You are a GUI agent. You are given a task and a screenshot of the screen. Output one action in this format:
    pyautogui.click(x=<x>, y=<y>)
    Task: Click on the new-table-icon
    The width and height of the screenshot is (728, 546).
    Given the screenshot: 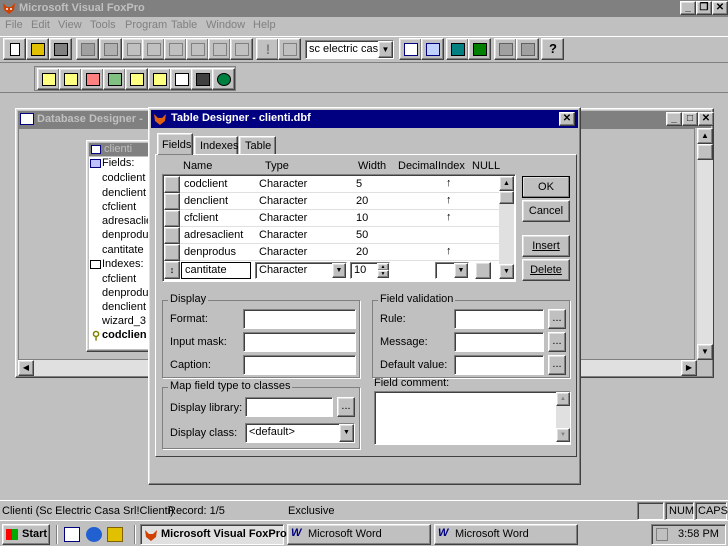 What is the action you would take?
    pyautogui.click(x=48, y=79)
    